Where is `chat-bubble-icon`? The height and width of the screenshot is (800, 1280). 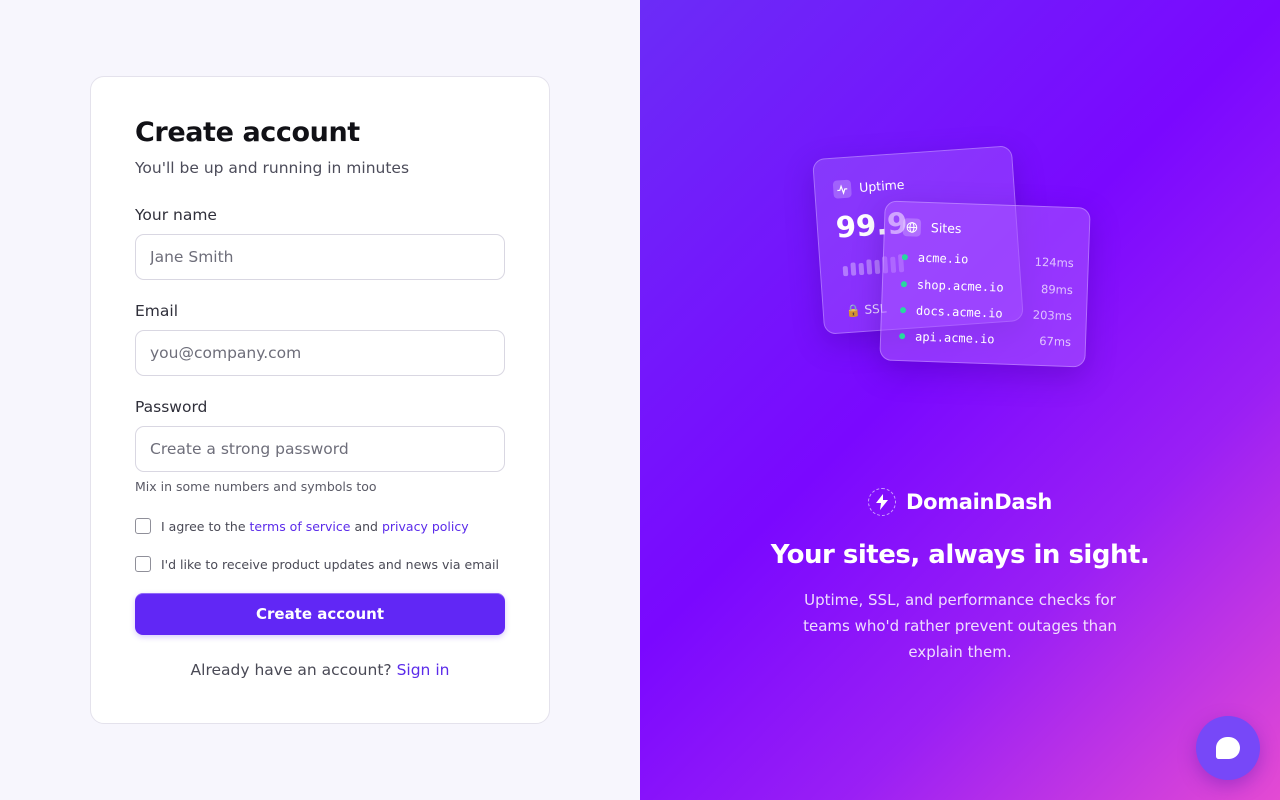
chat-bubble-icon is located at coordinates (1228, 748).